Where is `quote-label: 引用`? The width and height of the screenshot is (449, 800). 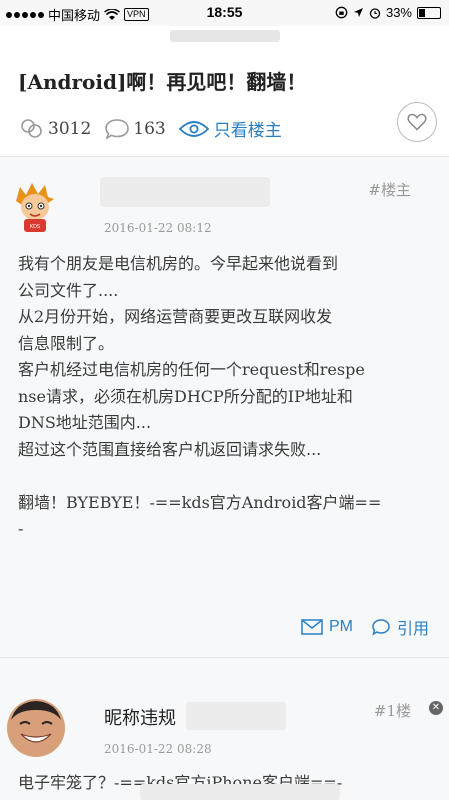 quote-label: 引用 is located at coordinates (412, 629).